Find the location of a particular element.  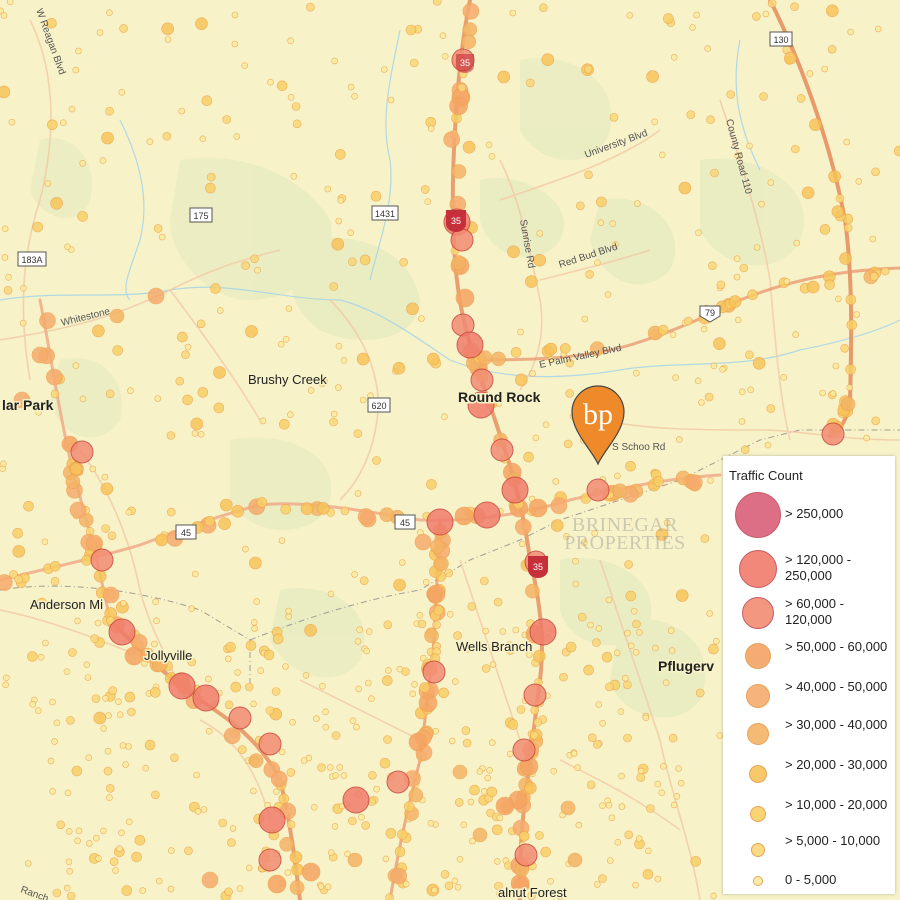

place-wells-branch: Wells Branch is located at coordinates (494, 646).